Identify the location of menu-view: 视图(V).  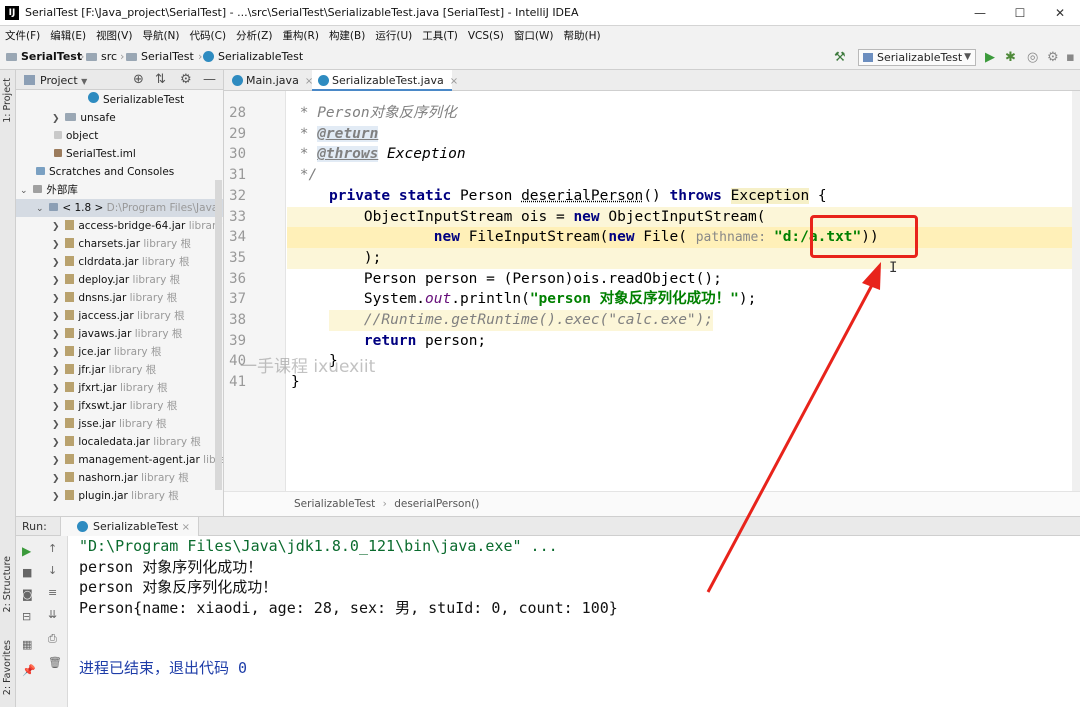
(114, 35).